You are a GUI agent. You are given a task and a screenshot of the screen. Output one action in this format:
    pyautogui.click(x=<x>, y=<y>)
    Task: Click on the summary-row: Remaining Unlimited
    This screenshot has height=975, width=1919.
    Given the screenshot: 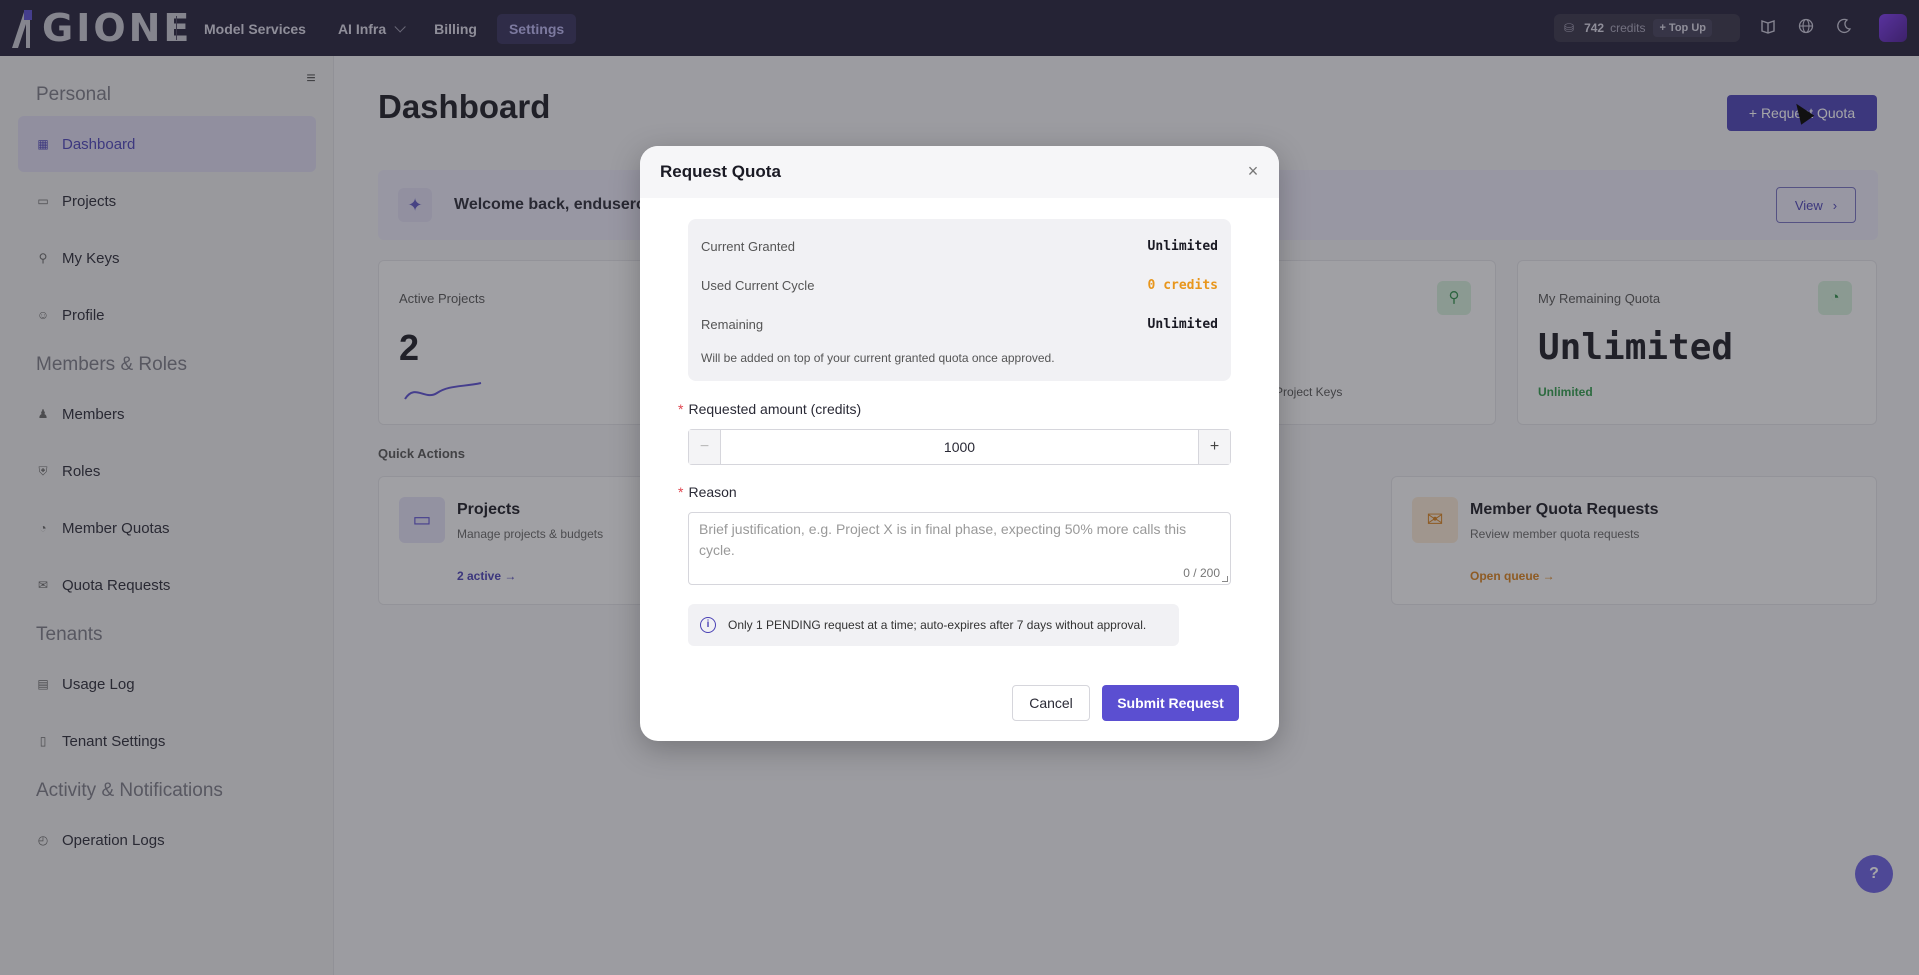 What is the action you would take?
    pyautogui.click(x=959, y=324)
    